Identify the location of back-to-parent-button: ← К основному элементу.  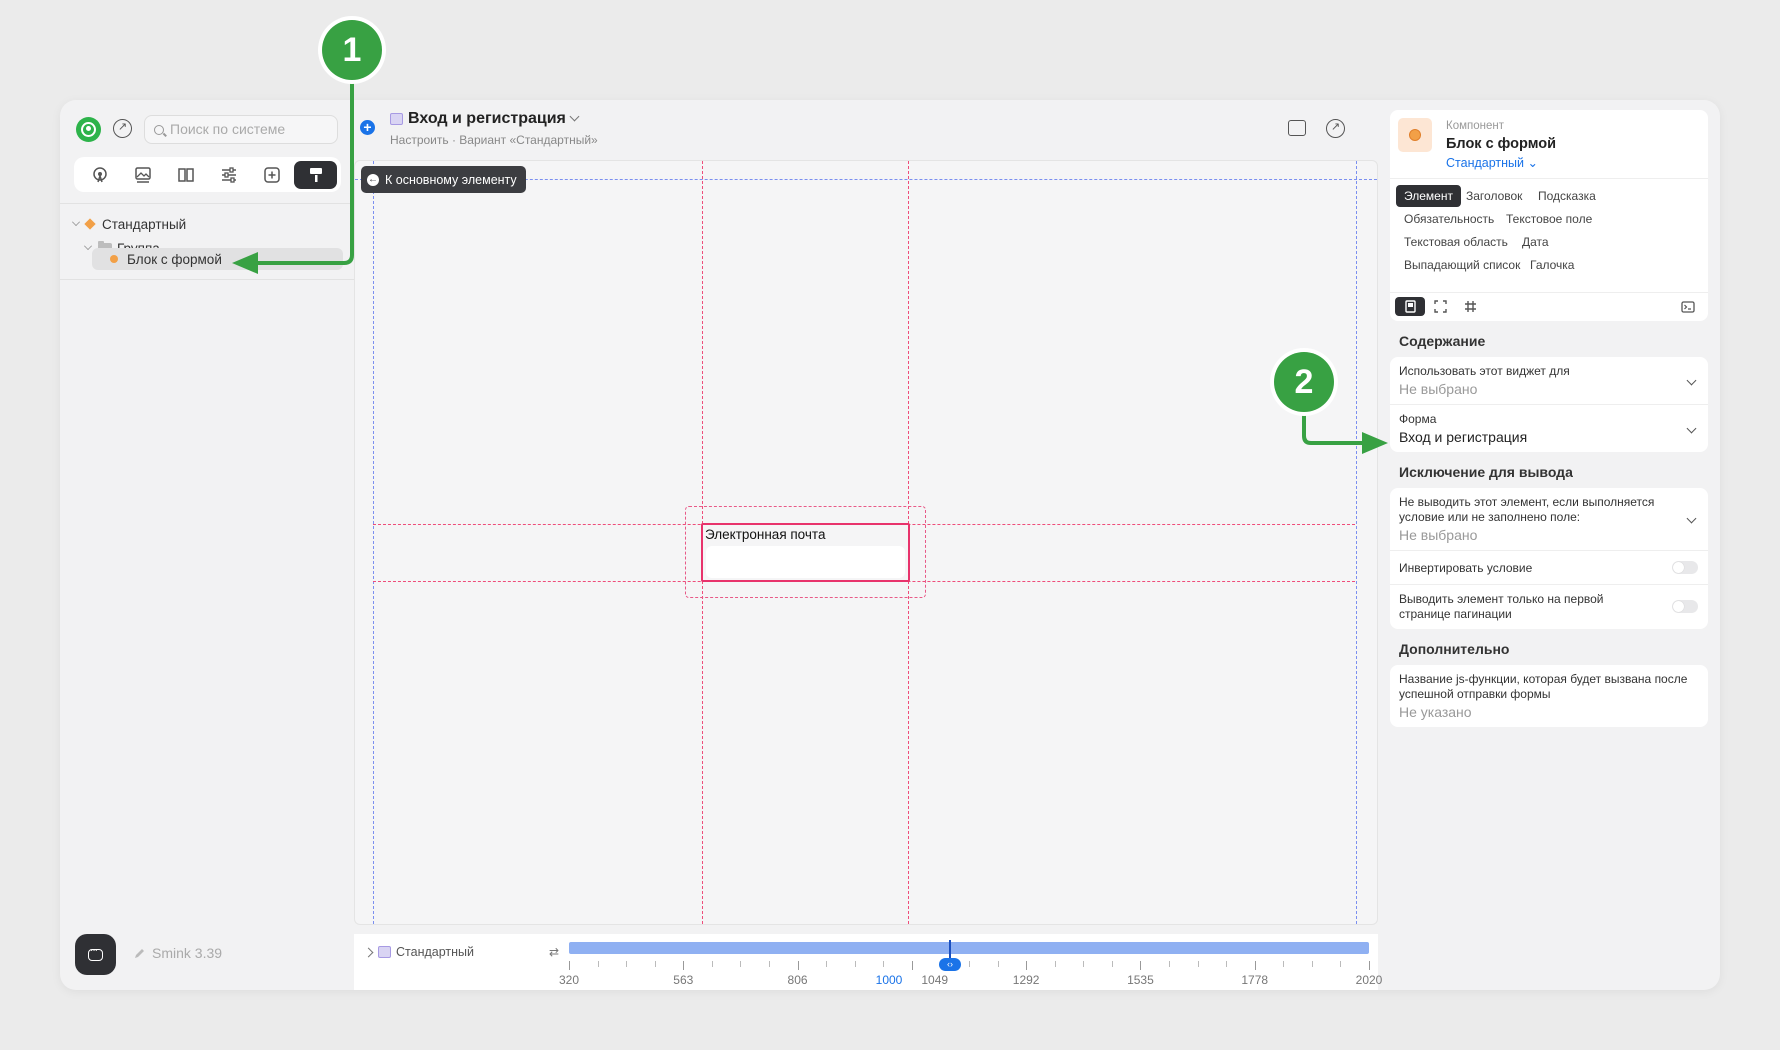
(443, 179).